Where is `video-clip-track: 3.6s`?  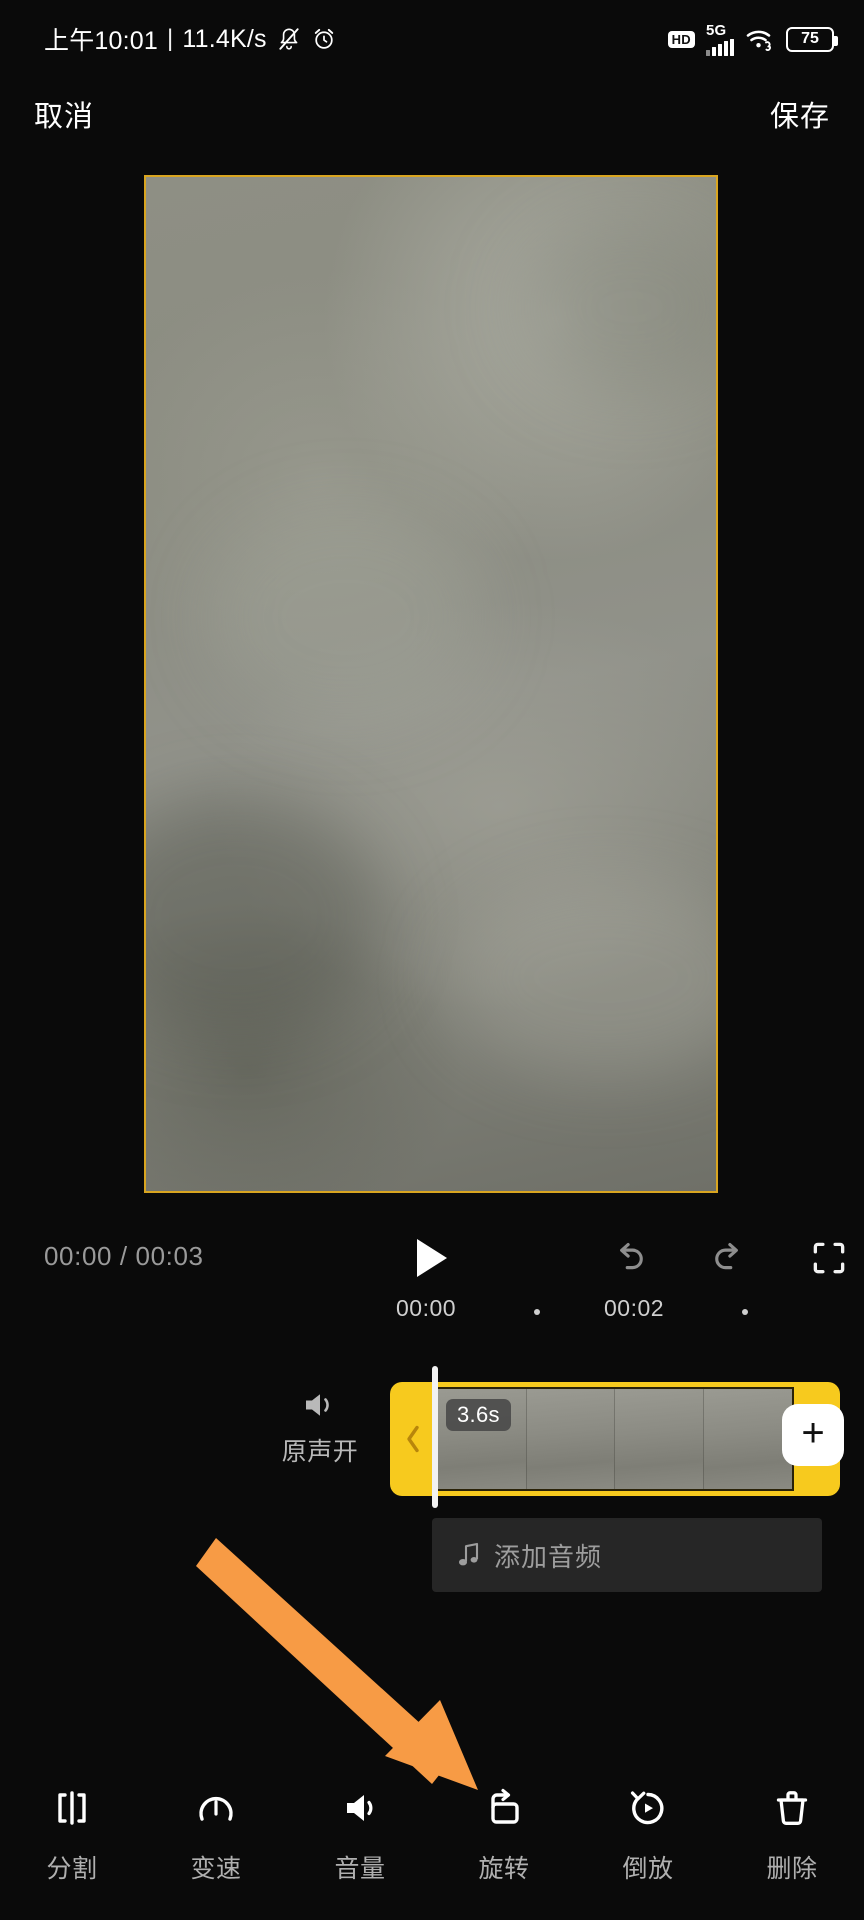
video-clip-track: 3.6s is located at coordinates (615, 1439).